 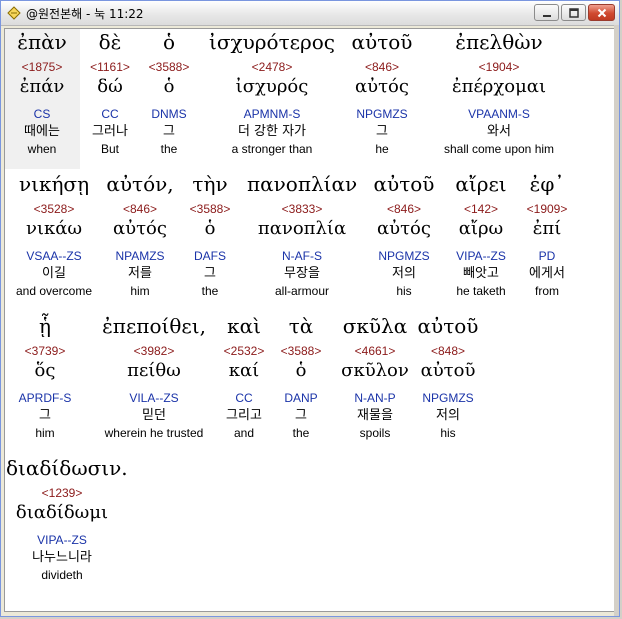 What do you see at coordinates (481, 291) in the screenshot?
I see `english-gloss: he taketh` at bounding box center [481, 291].